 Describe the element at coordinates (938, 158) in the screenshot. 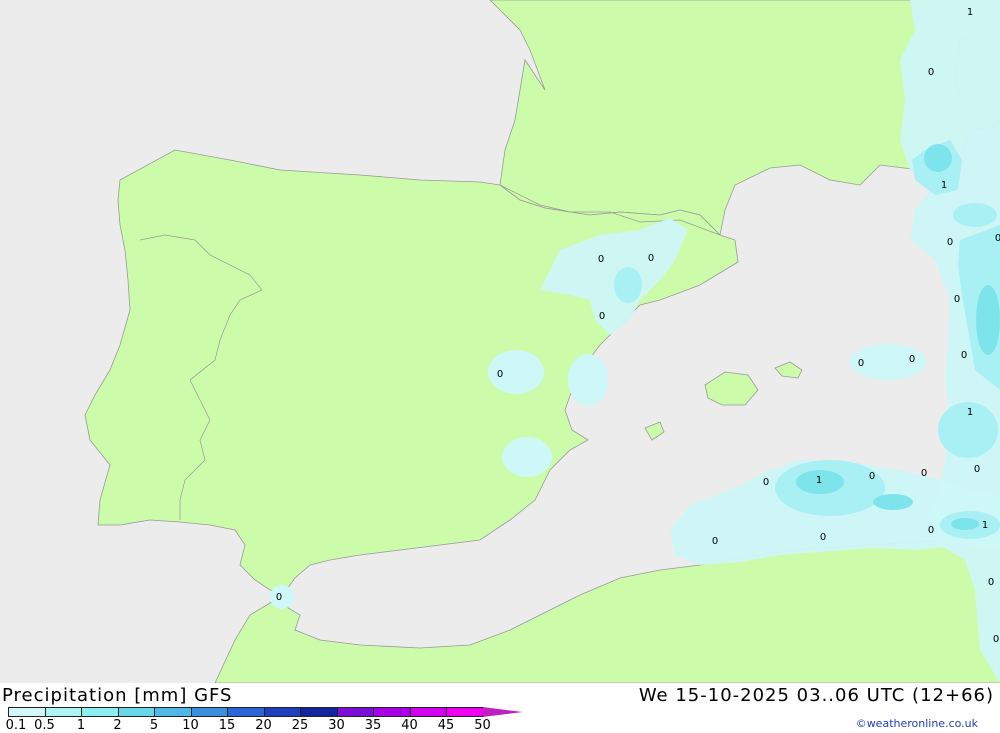

I see `precip-heavy-corsica` at that location.